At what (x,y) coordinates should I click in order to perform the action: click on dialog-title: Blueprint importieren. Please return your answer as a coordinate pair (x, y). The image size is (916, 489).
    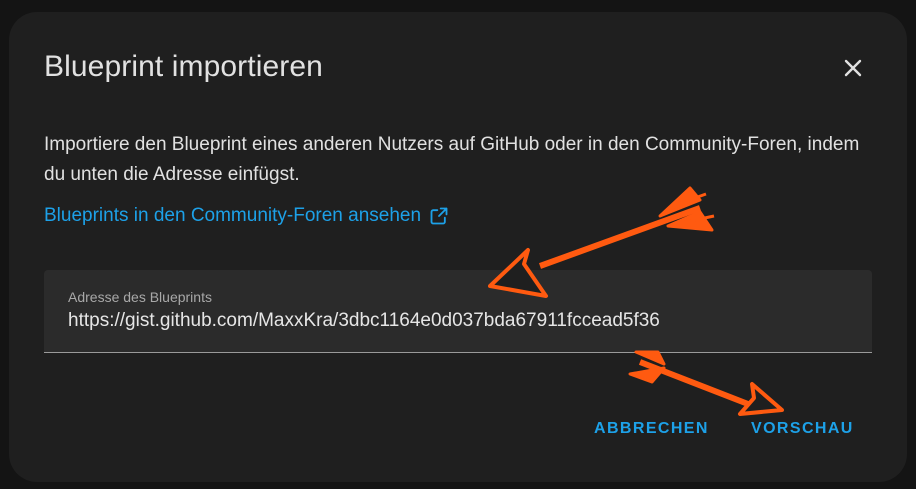
    Looking at the image, I should click on (183, 66).